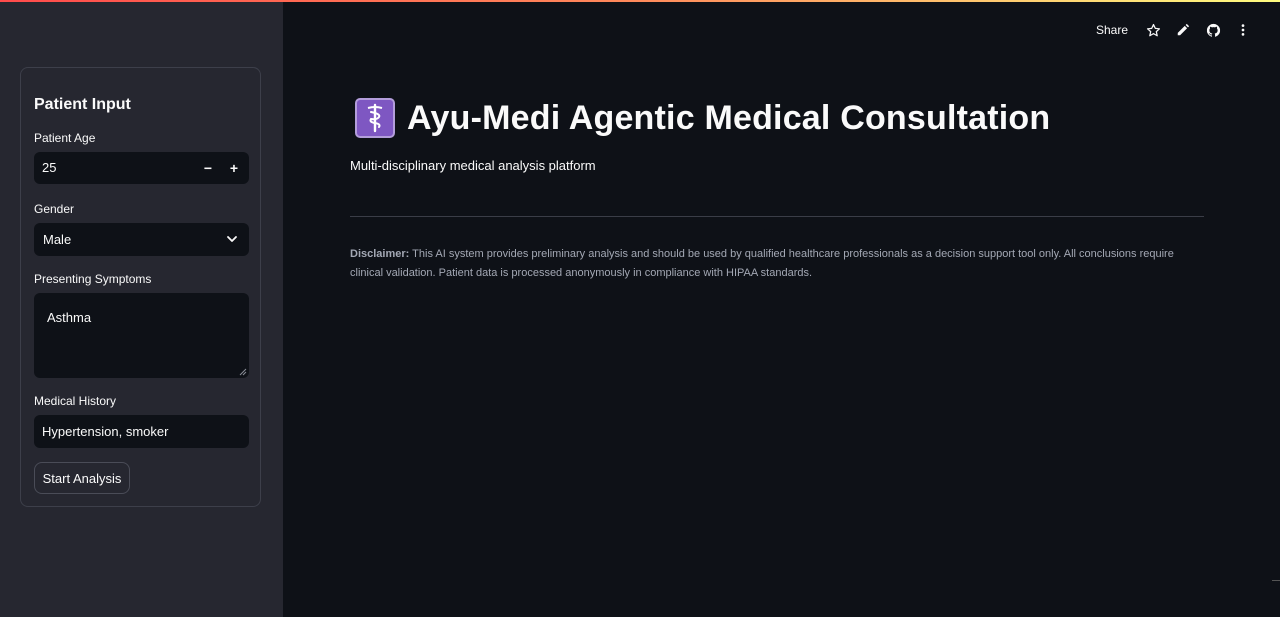 Image resolution: width=1280 pixels, height=617 pixels. Describe the element at coordinates (777, 216) in the screenshot. I see `divider` at that location.